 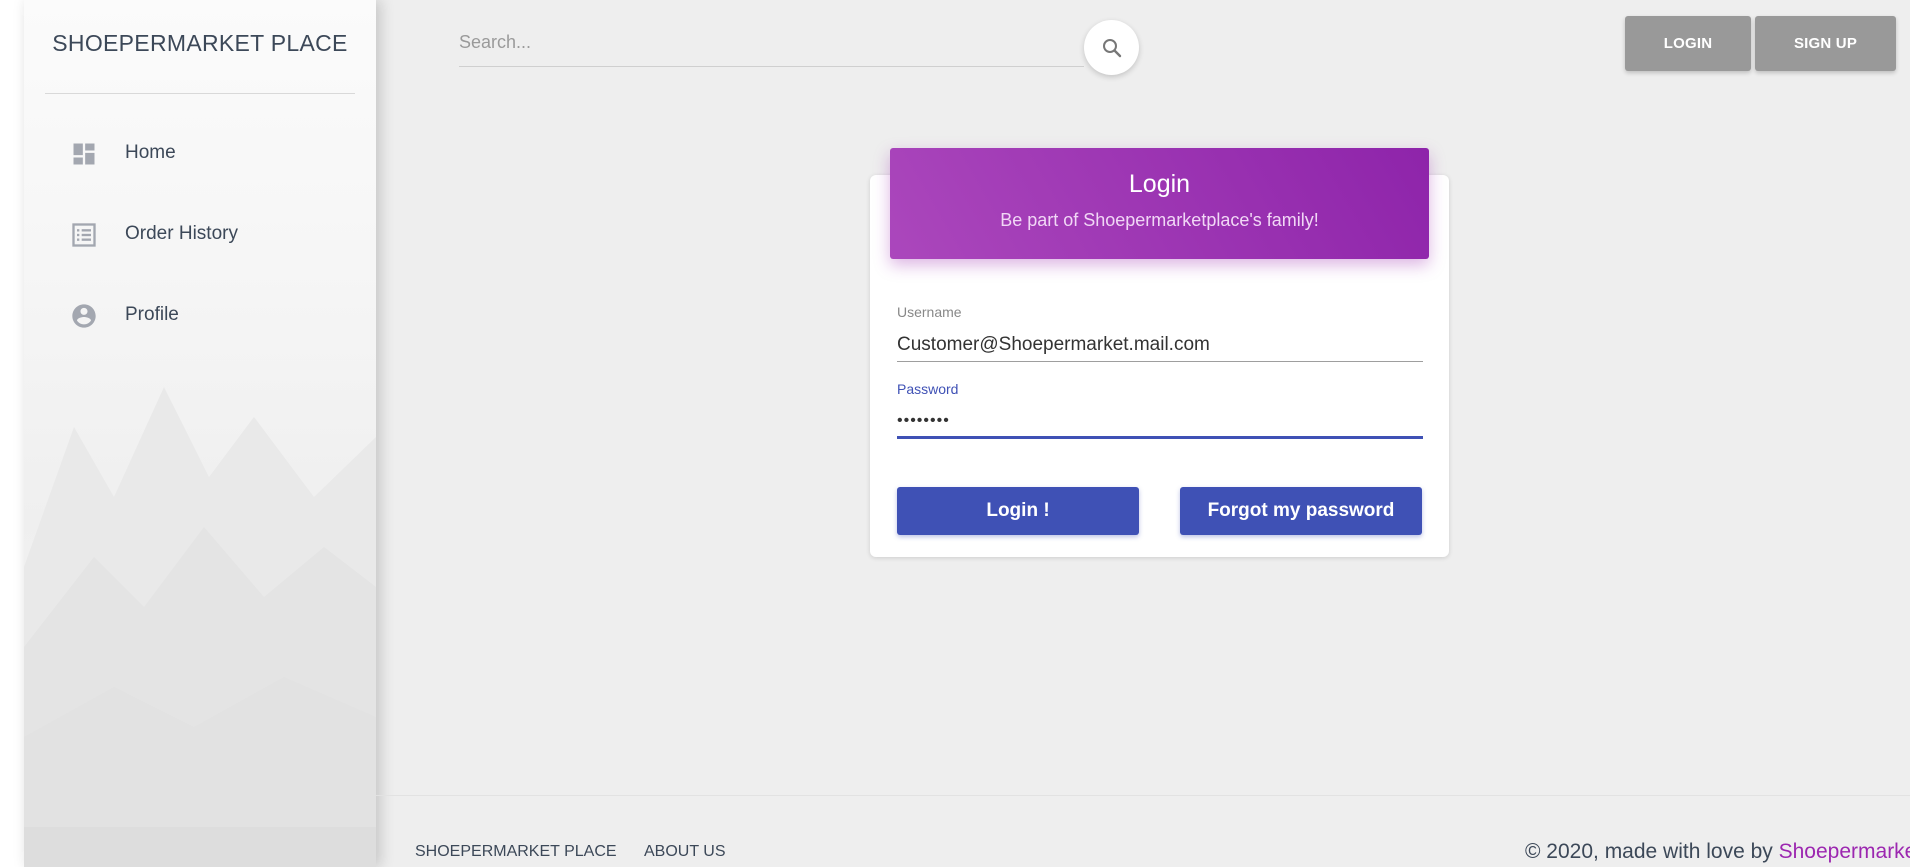 What do you see at coordinates (1688, 43) in the screenshot?
I see `login-nav-button: LOGIN` at bounding box center [1688, 43].